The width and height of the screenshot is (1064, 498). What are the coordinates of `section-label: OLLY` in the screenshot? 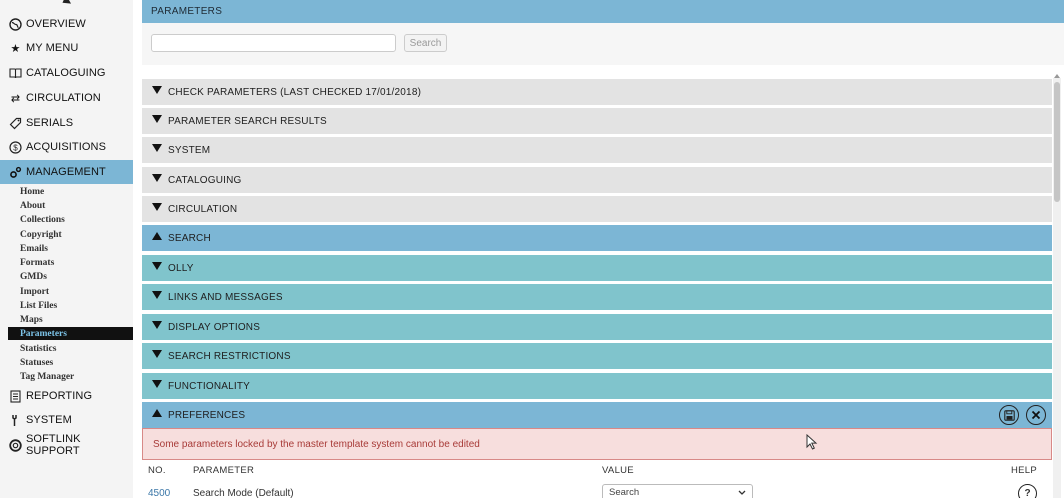 It's located at (181, 268).